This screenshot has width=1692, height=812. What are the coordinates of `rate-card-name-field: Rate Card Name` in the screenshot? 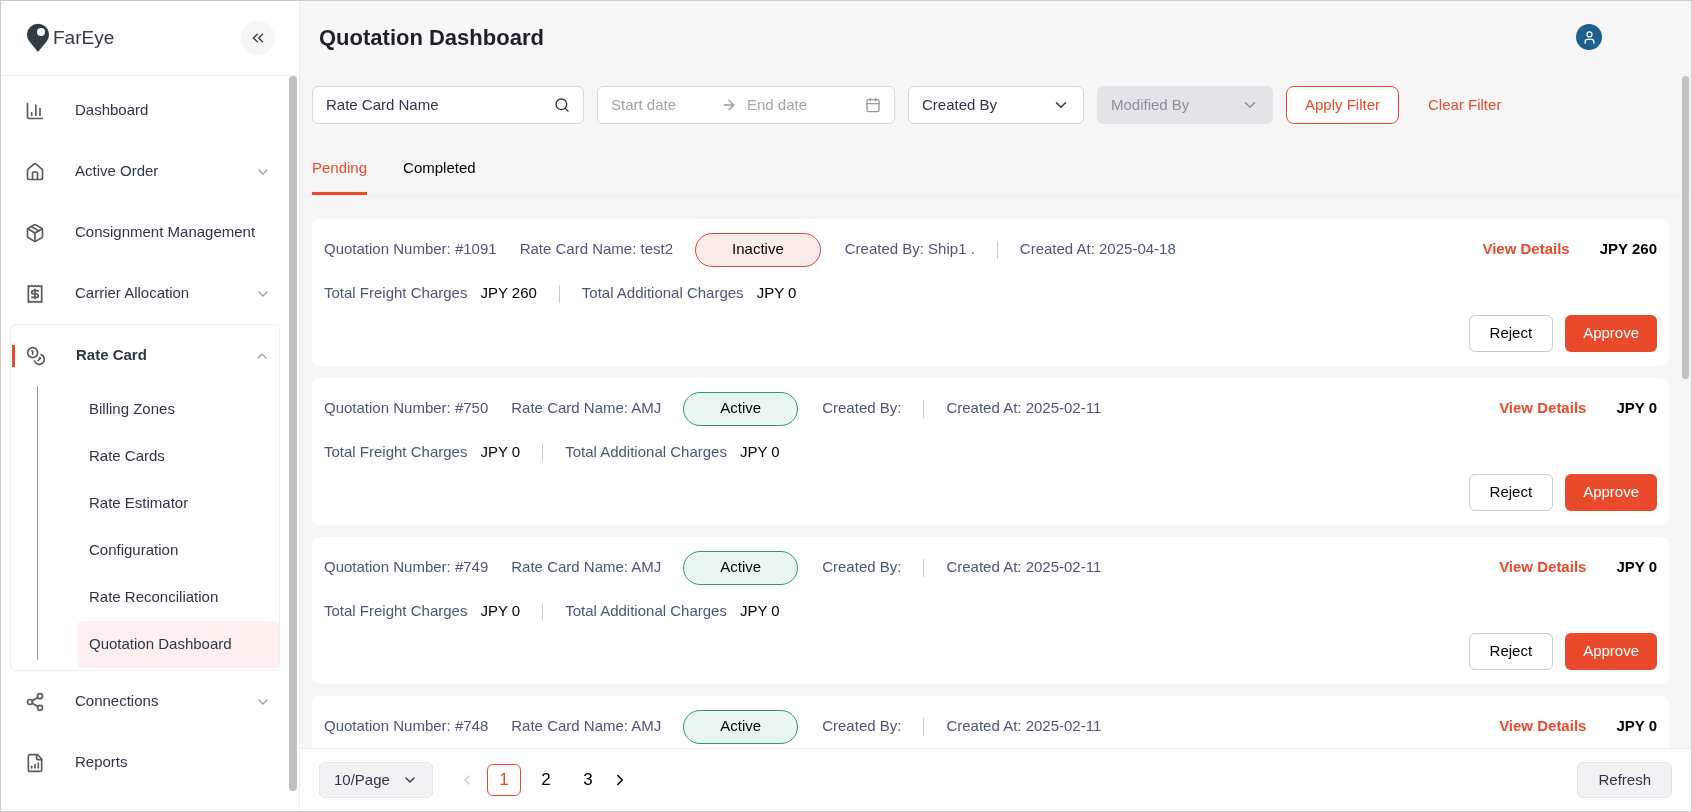 It's located at (448, 105).